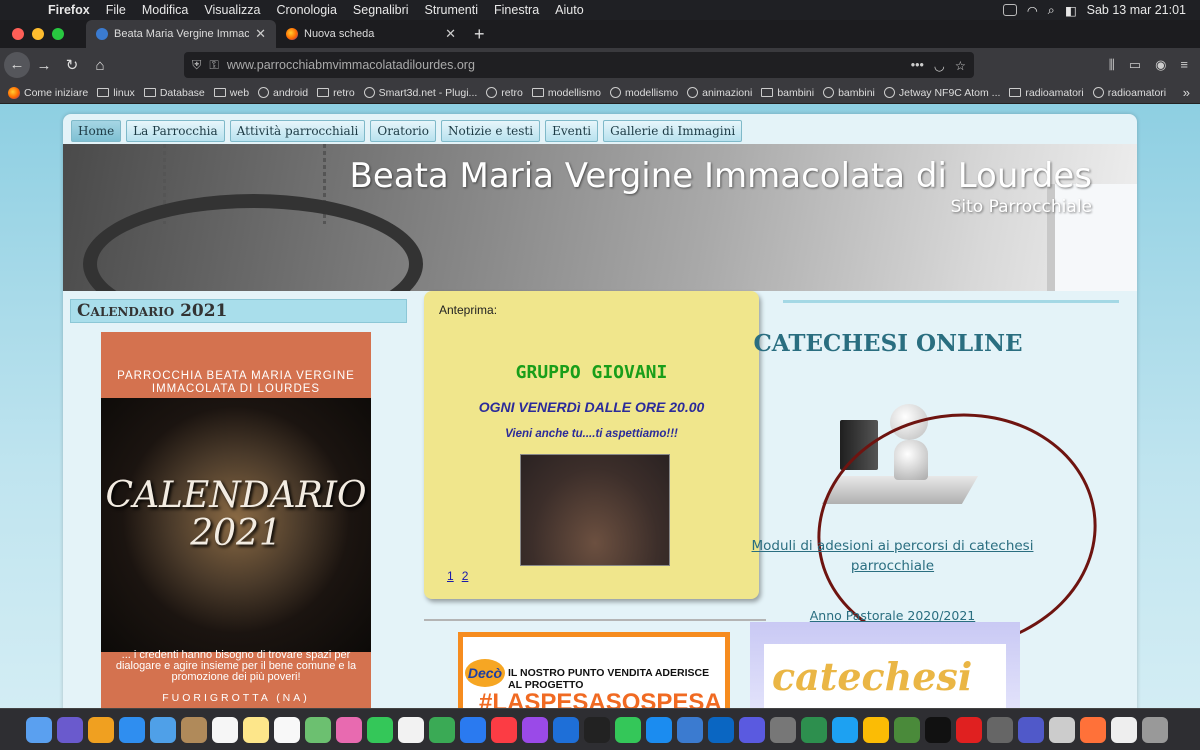 This screenshot has height=750, width=1200. I want to click on bookmark-folder: linux, so click(116, 93).